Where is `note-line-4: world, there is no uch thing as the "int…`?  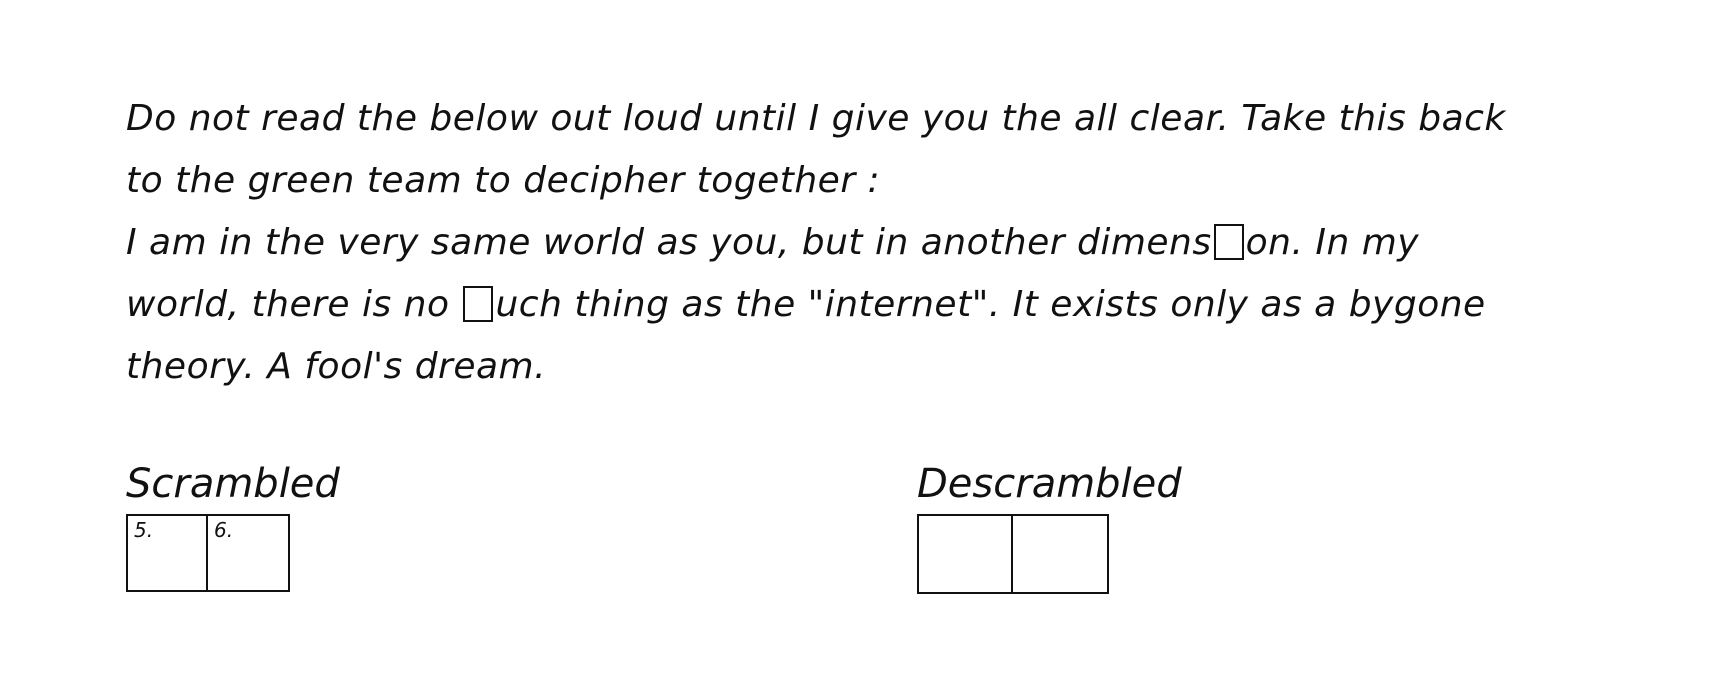 note-line-4: world, there is no uch thing as the "int… is located at coordinates (866, 305).